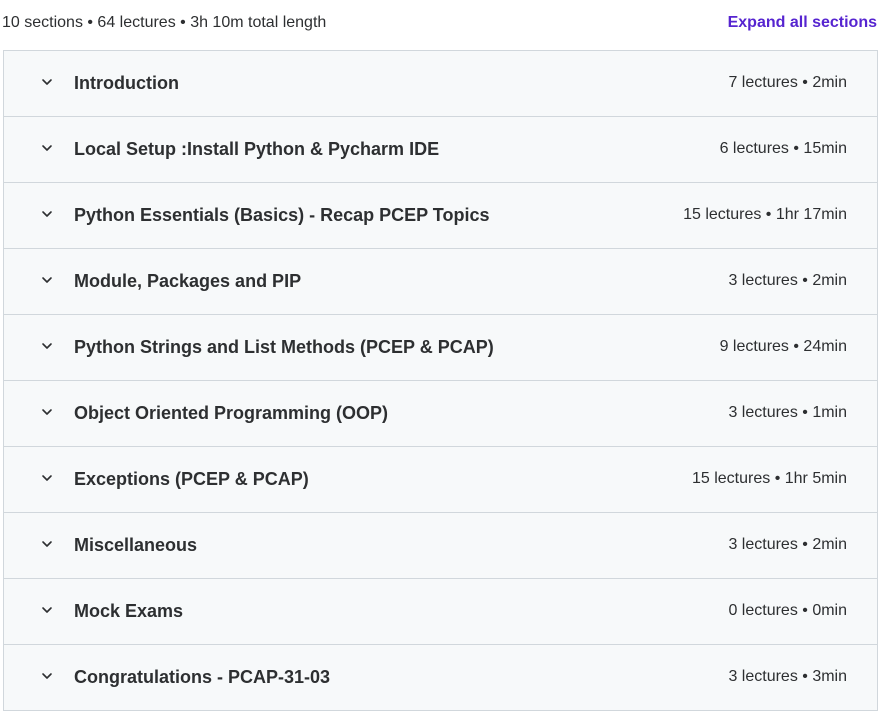 Image resolution: width=880 pixels, height=714 pixels. Describe the element at coordinates (787, 82) in the screenshot. I see `section-meta: 7 lectures • 2min` at that location.